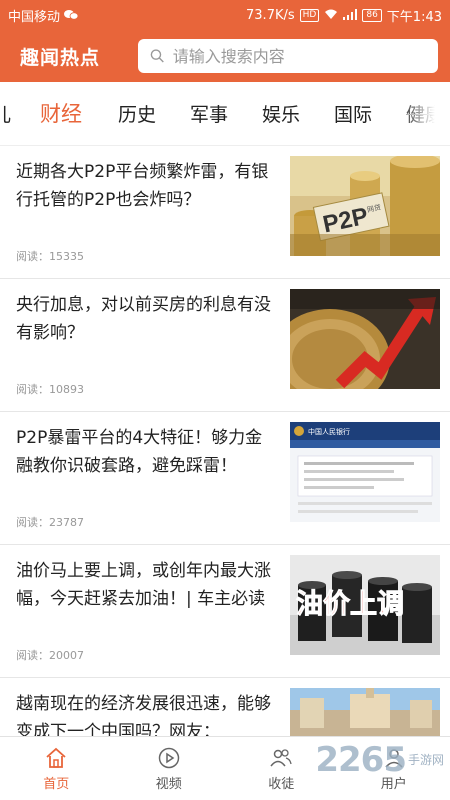 This screenshot has width=450, height=800. I want to click on app-title: 趣闻热点, so click(60, 57).